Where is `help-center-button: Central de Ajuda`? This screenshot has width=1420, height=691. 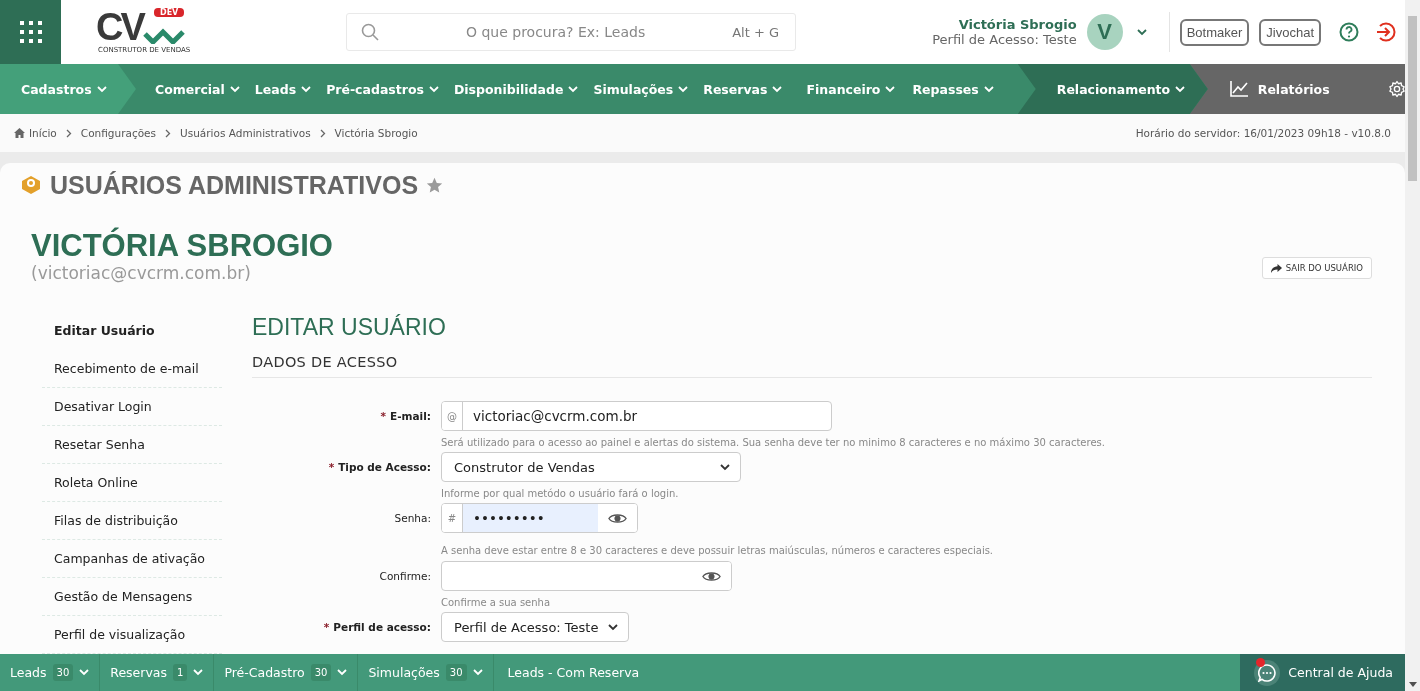 help-center-button: Central de Ajuda is located at coordinates (1322, 672).